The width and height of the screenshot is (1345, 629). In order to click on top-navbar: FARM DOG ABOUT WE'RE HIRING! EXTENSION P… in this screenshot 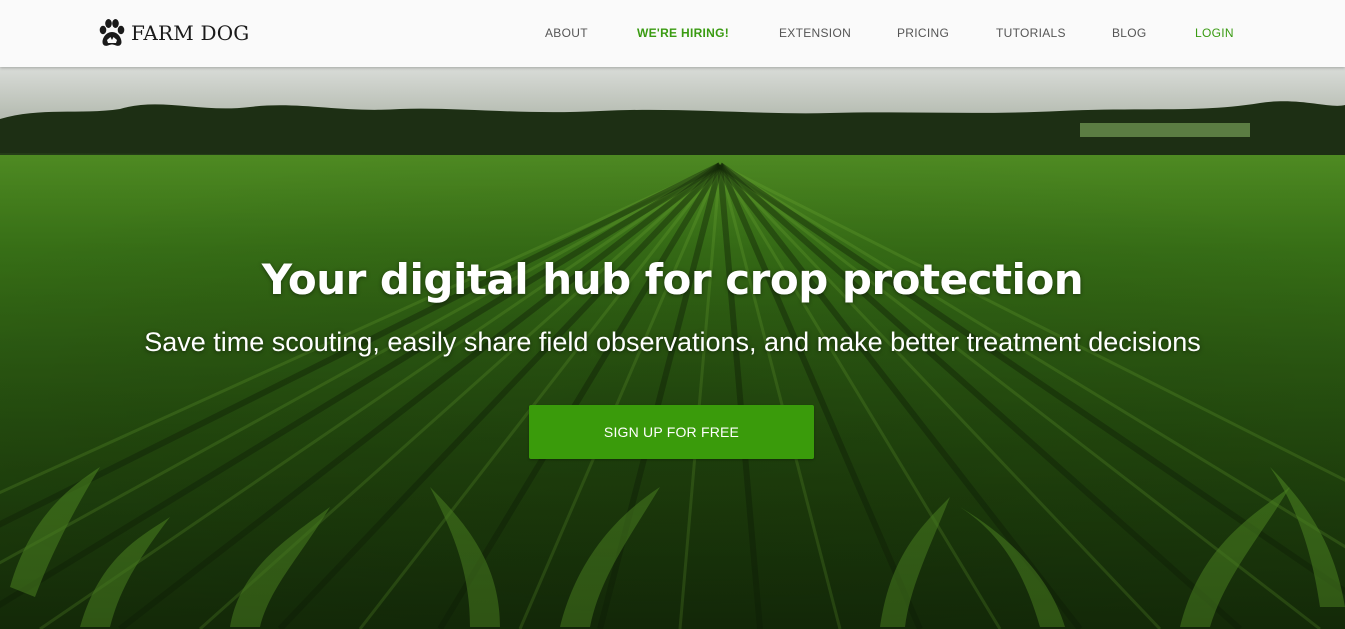, I will do `click(672, 33)`.